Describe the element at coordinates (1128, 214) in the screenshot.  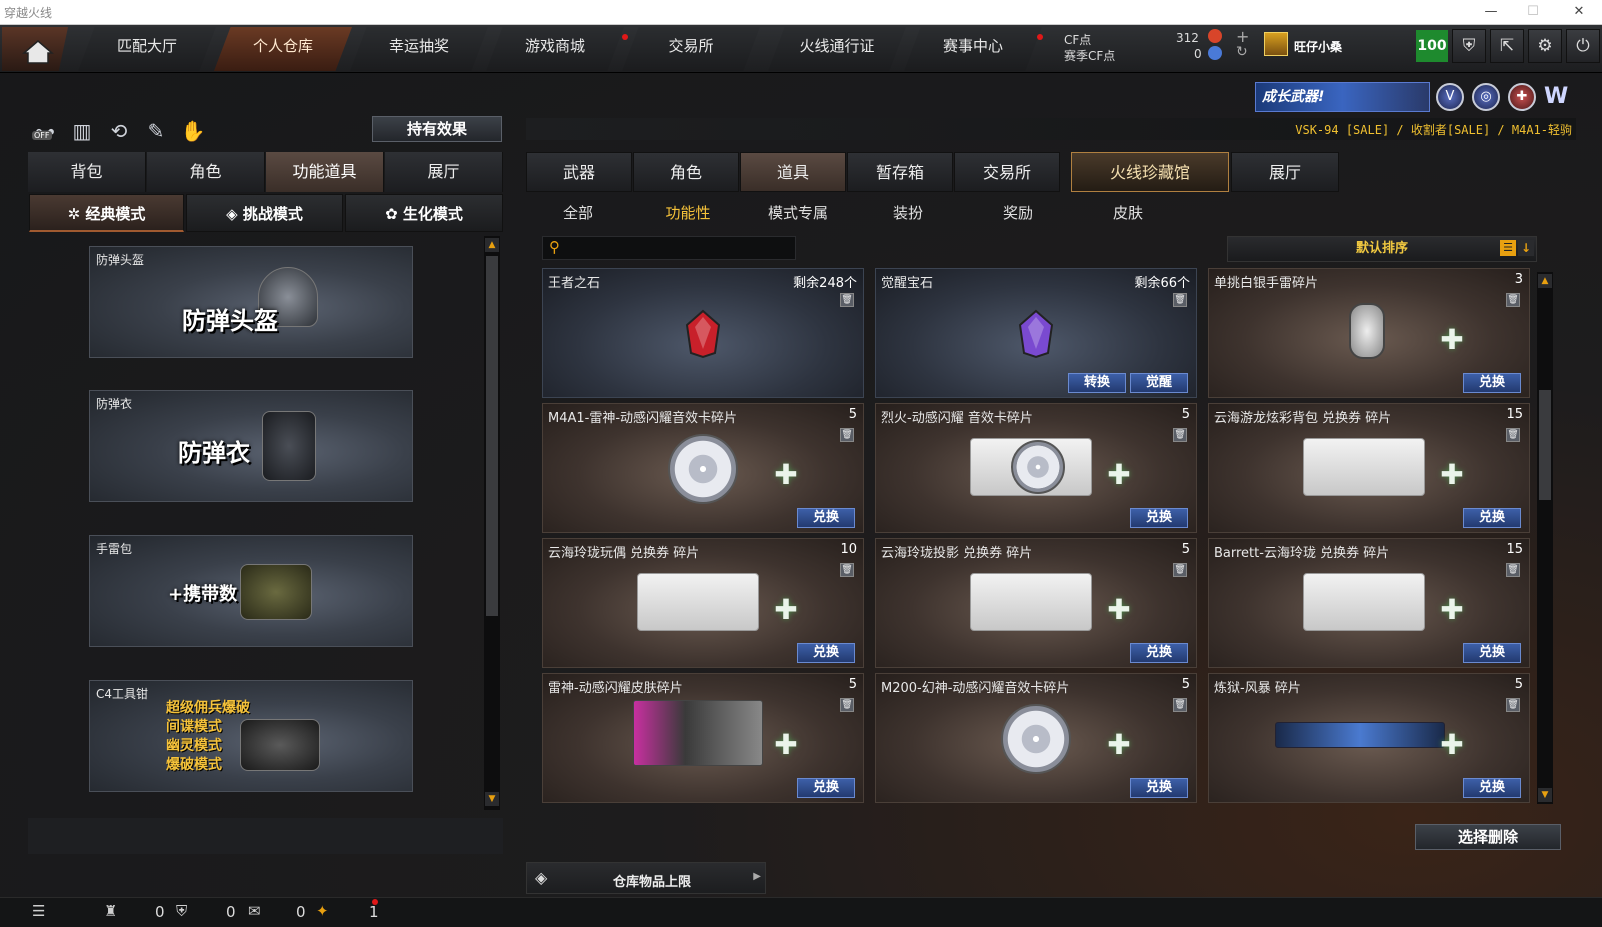
I see `subtab-skins: 皮肤` at that location.